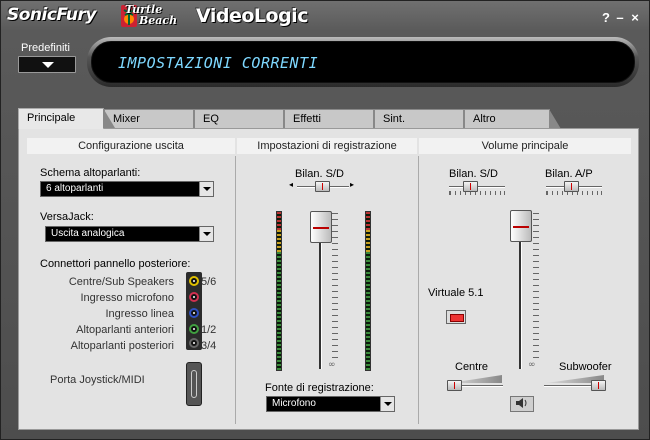 The width and height of the screenshot is (650, 440). Describe the element at coordinates (218, 63) in the screenshot. I see `lcd-text: IMPOSTAZIONI CORRENTI` at that location.